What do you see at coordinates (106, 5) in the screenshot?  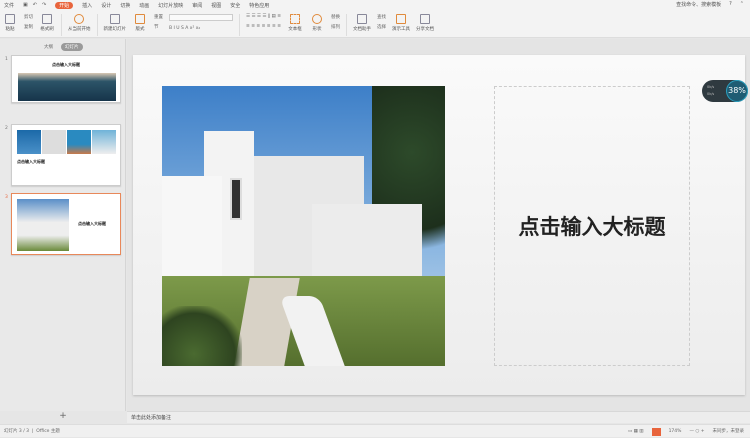 I see `tab-design: 设计` at bounding box center [106, 5].